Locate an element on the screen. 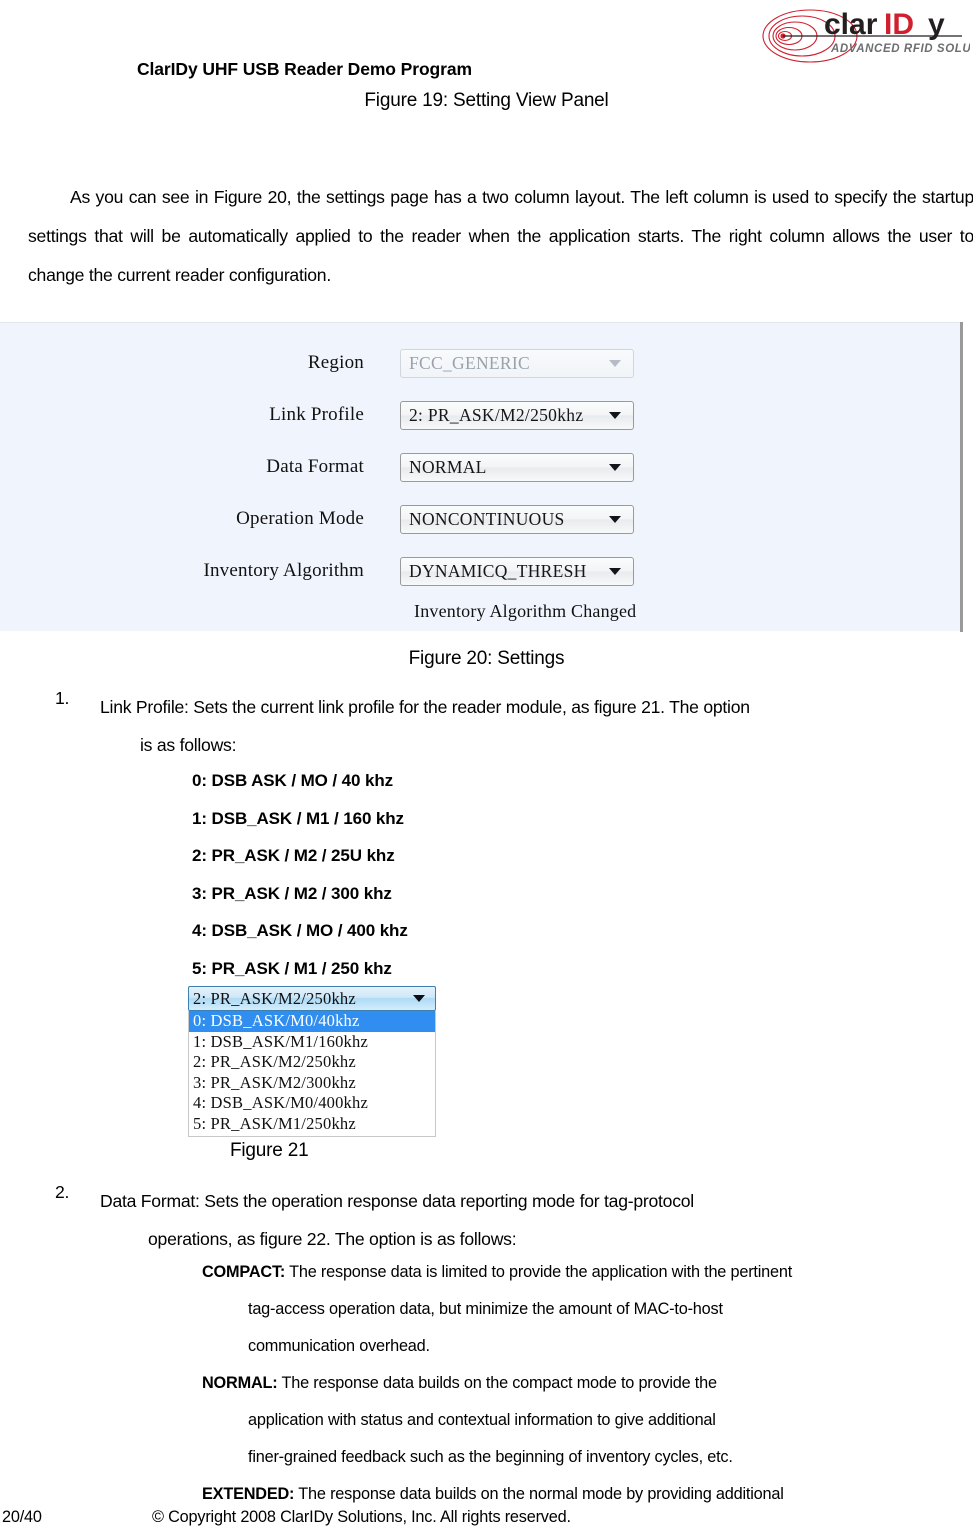 The width and height of the screenshot is (973, 1536). region-value: FCC_GENERIC is located at coordinates (469, 362).